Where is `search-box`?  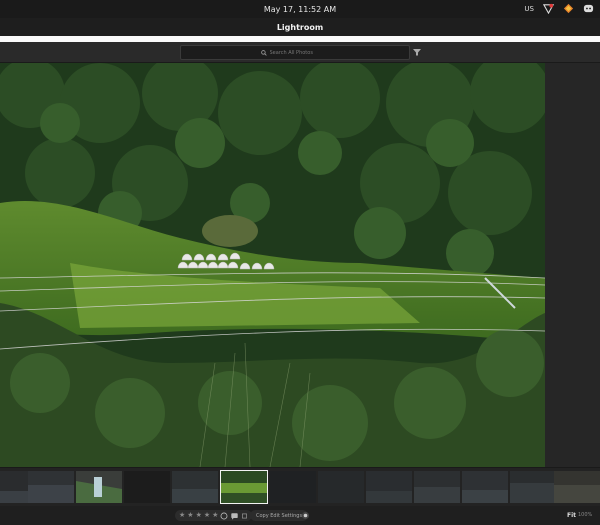
search-box is located at coordinates (295, 52).